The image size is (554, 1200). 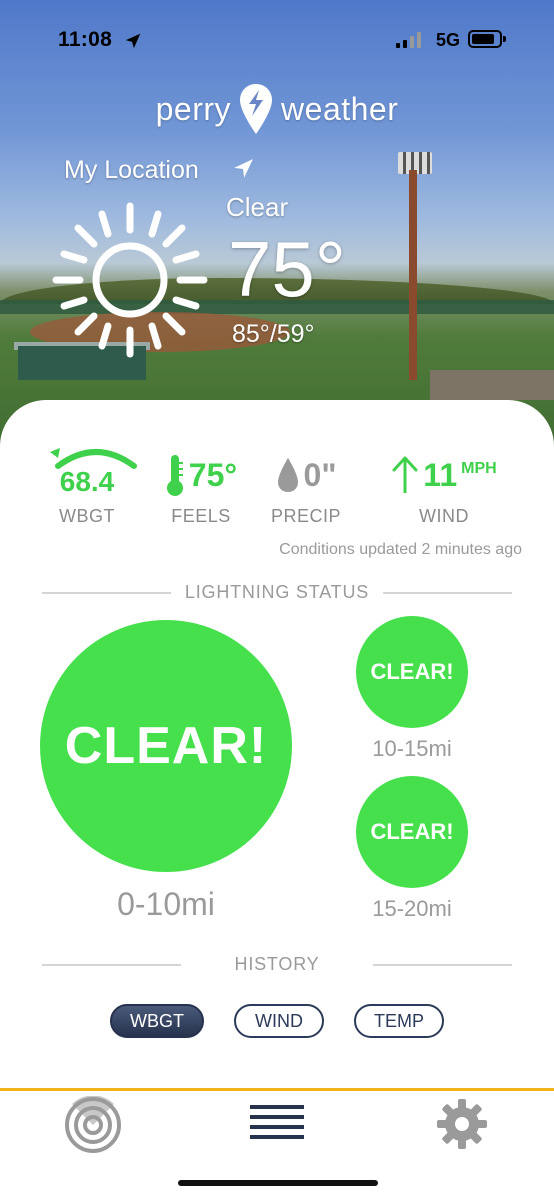 I want to click on lightning-pin-icon, so click(x=256, y=109).